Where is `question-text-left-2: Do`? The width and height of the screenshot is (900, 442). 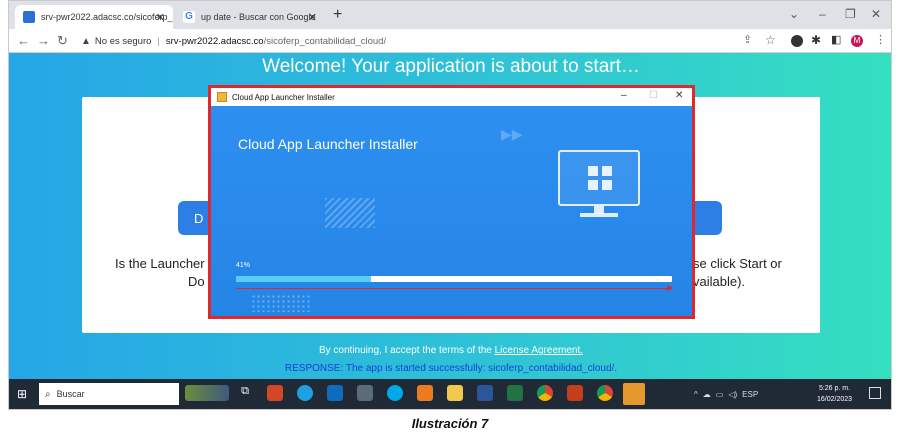 question-text-left-2: Do is located at coordinates (196, 281).